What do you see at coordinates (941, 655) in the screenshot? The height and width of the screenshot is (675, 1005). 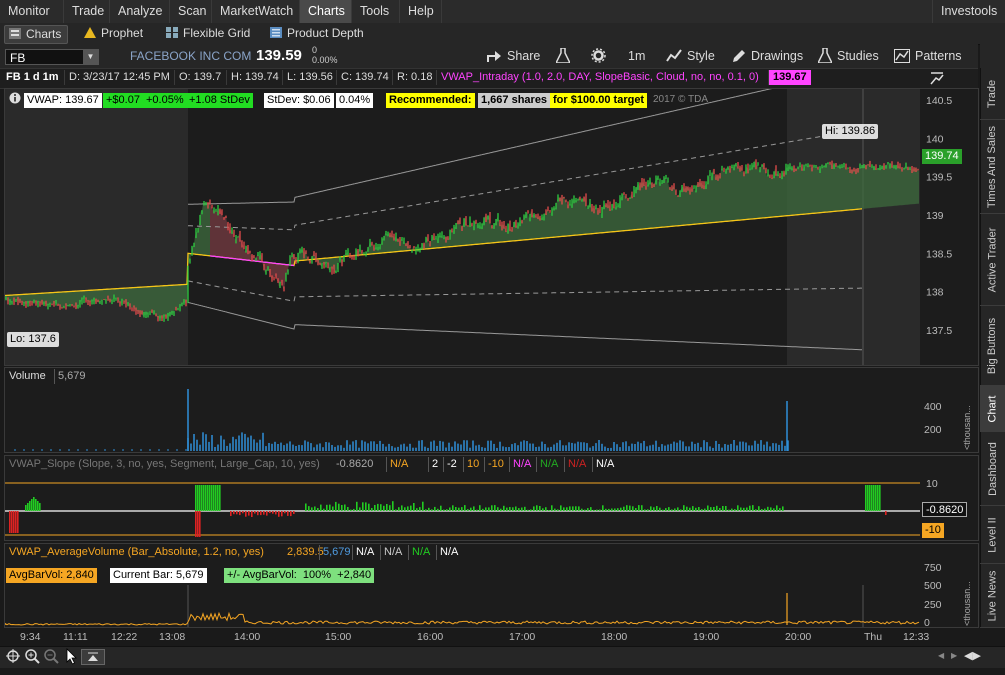 I see `scroll-left-icon: ◀` at bounding box center [941, 655].